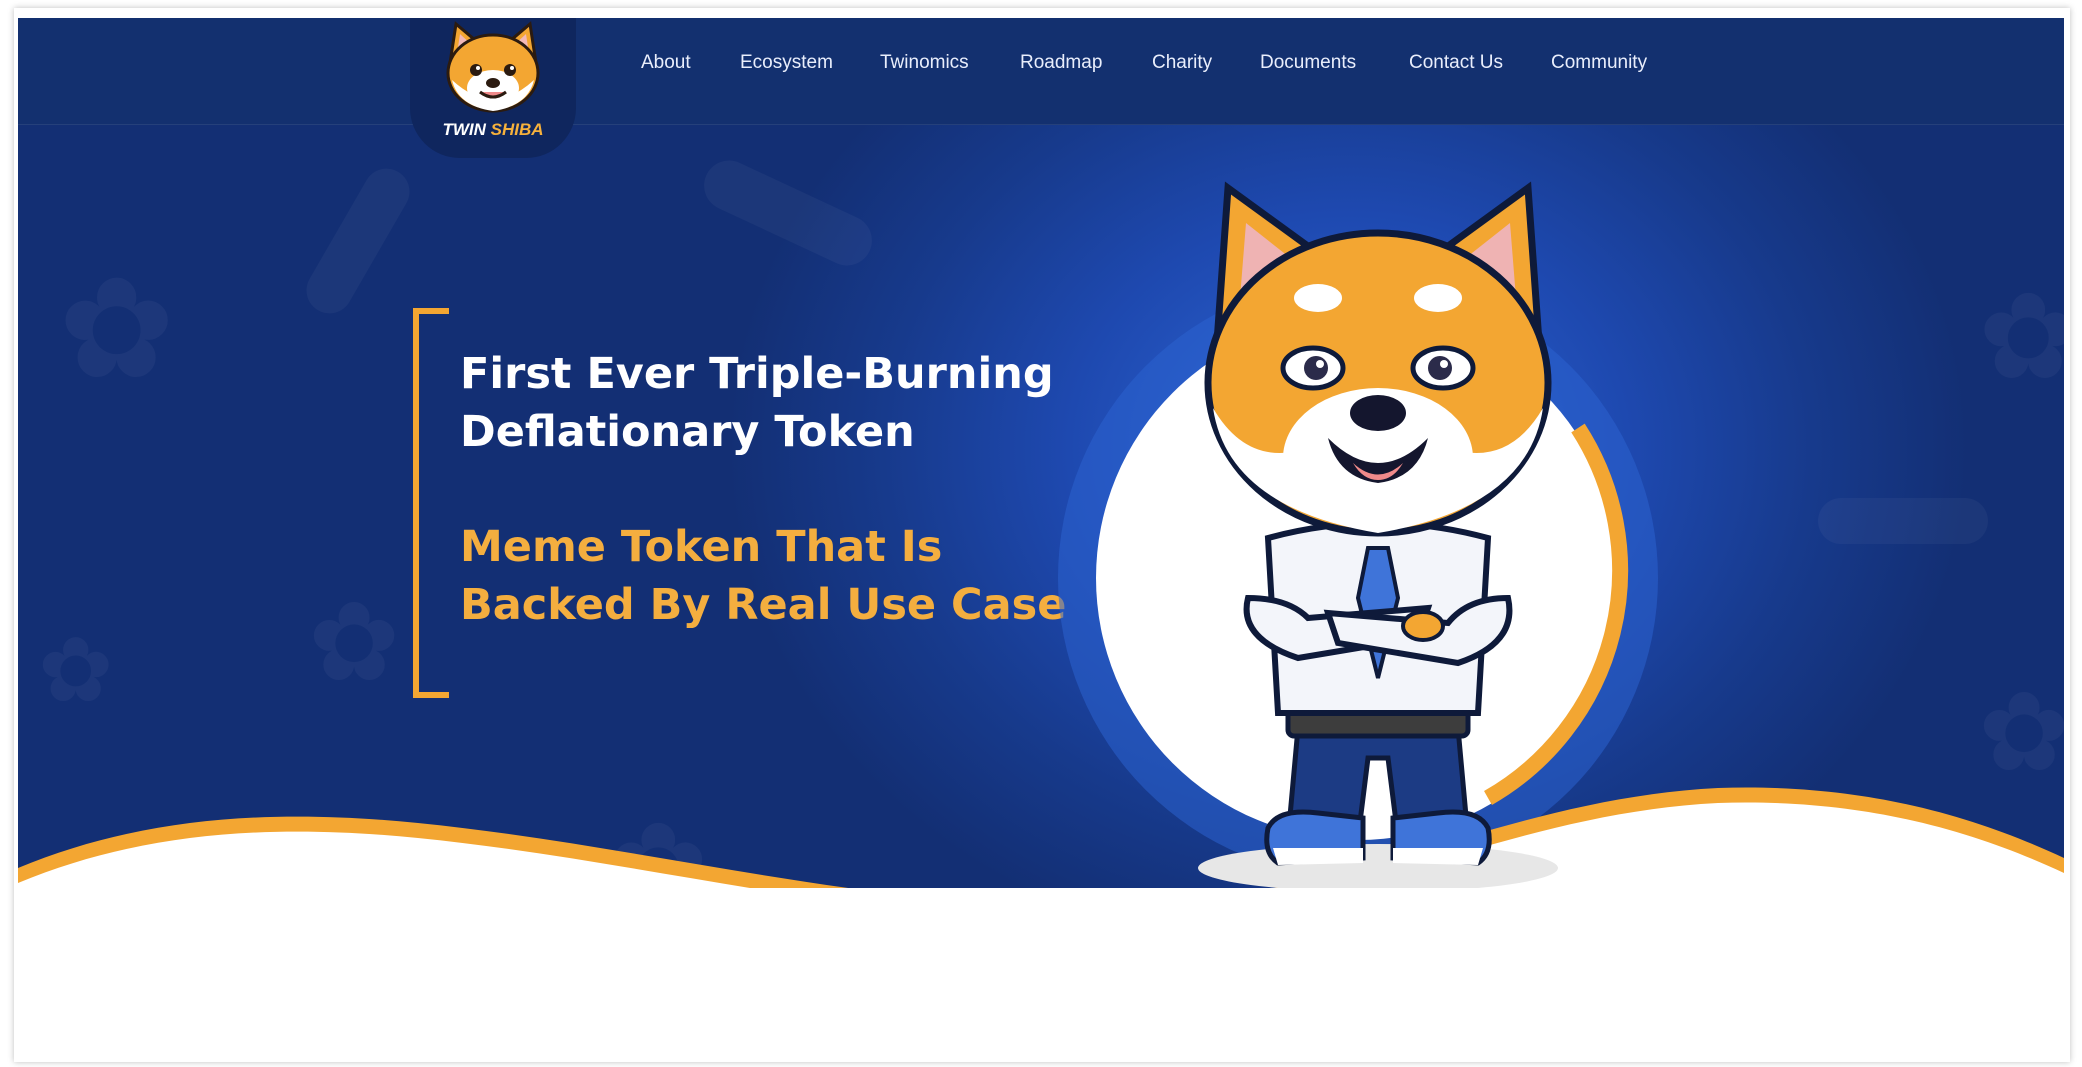  Describe the element at coordinates (1378, 534) in the screenshot. I see `shiba-mascot-arms-crossed` at that location.